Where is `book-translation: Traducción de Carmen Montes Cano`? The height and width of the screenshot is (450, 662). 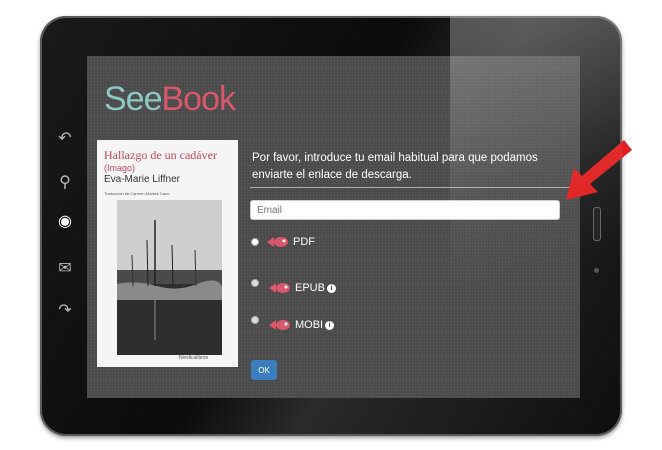
book-translation: Traducción de Carmen Montes Cano is located at coordinates (137, 193).